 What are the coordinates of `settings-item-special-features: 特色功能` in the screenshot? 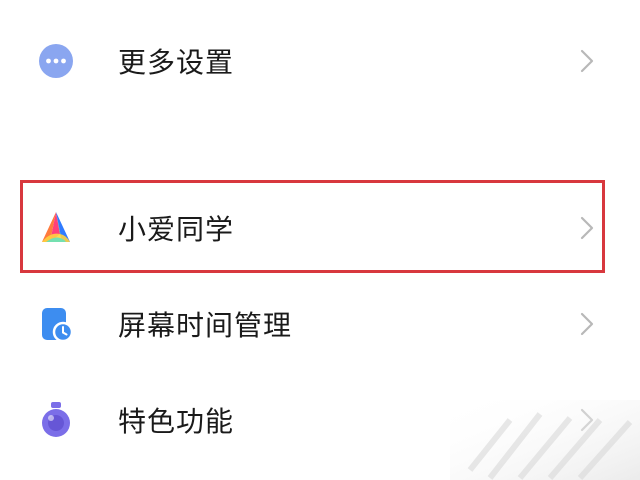 It's located at (320, 420).